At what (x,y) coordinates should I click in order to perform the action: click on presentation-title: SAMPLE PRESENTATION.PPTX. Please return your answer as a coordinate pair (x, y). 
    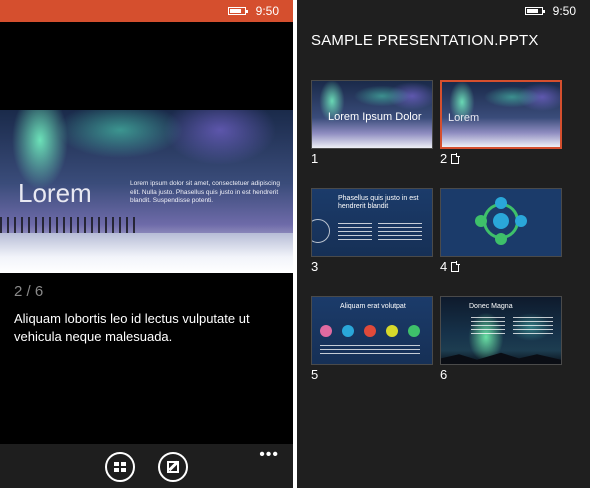
    Looking at the image, I should click on (425, 40).